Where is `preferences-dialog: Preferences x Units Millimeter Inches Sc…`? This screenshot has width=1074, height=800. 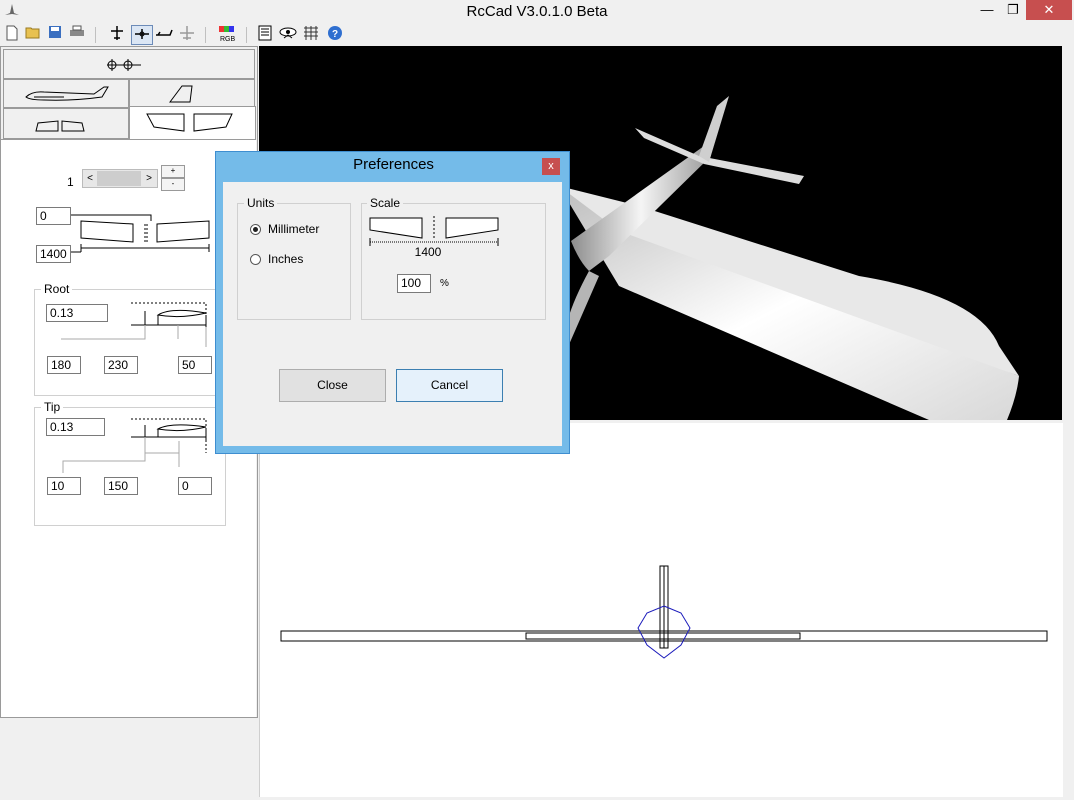
preferences-dialog: Preferences x Units Millimeter Inches Sc… is located at coordinates (392, 302).